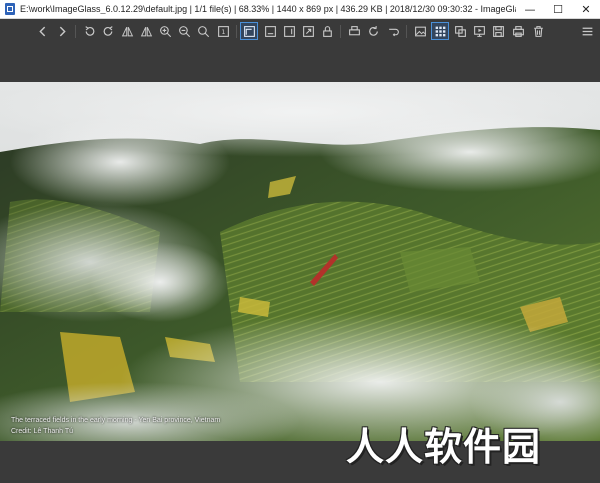  I want to click on checkerboard-icon, so click(440, 31).